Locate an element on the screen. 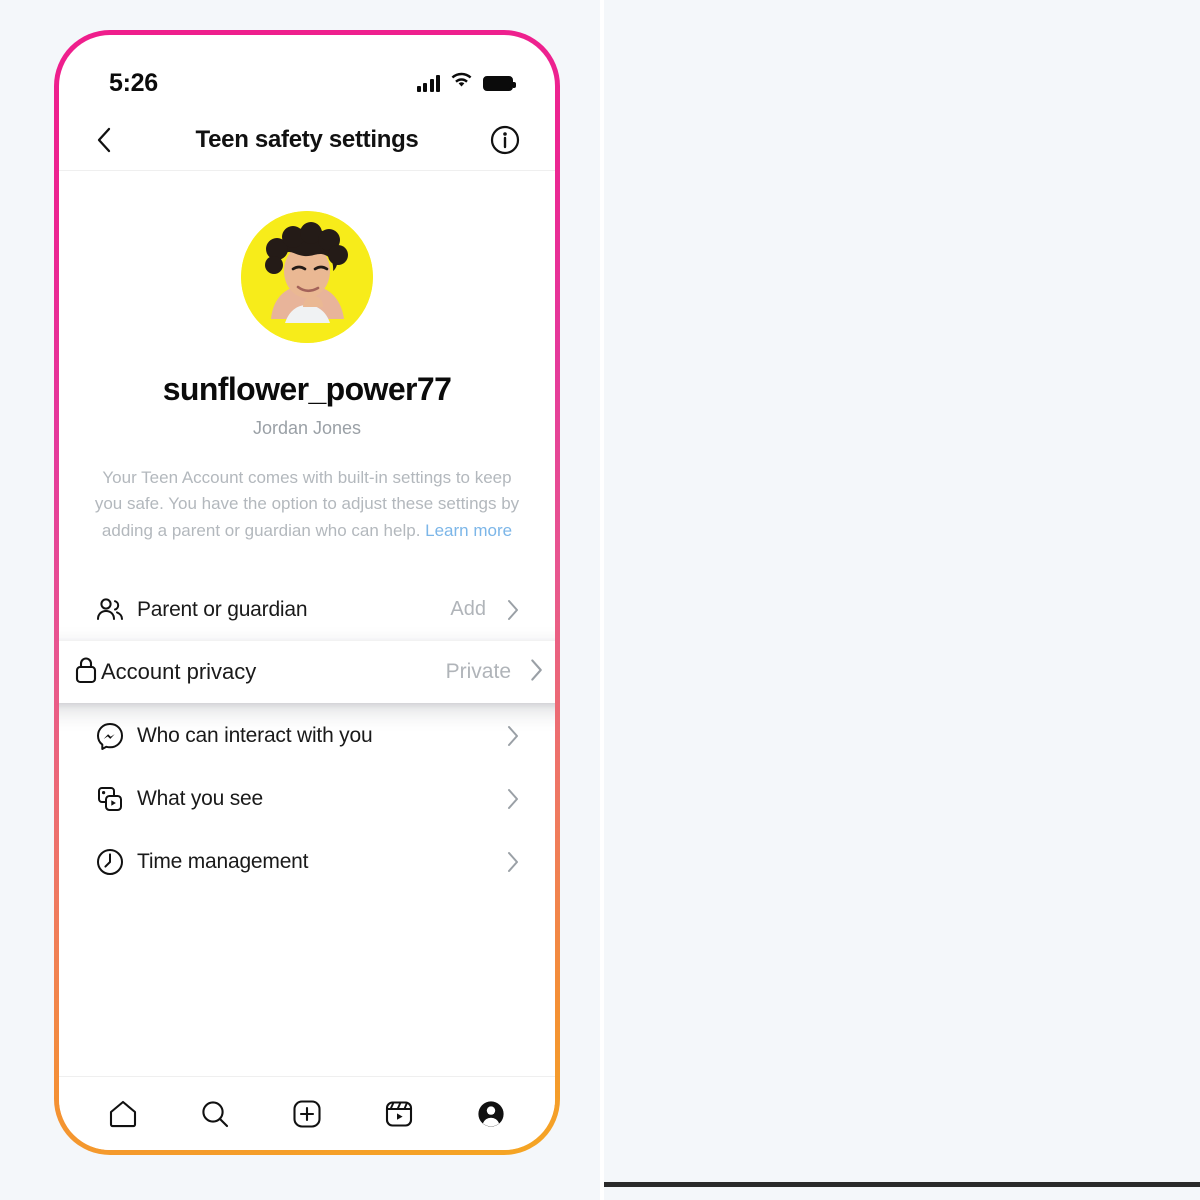  settings-row-label: Account privacy is located at coordinates (179, 672).